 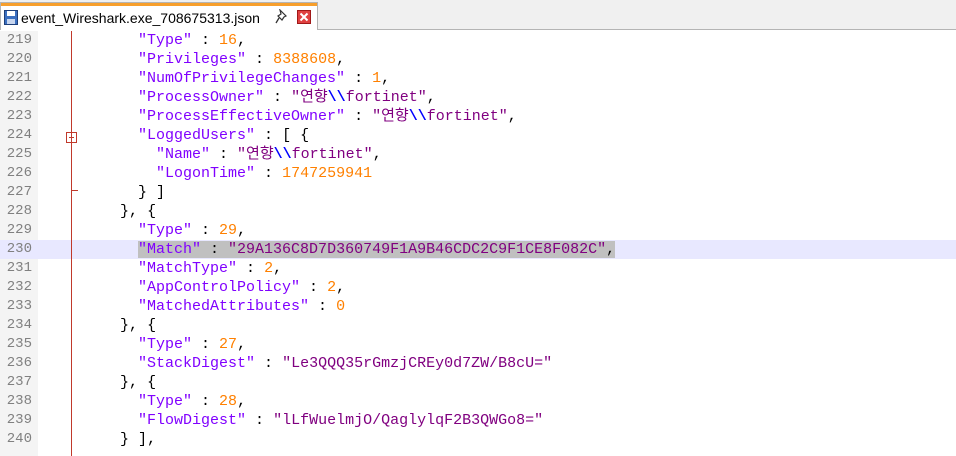 What do you see at coordinates (478, 287) in the screenshot?
I see `code-line: 232 "AppControlPolicy" : 2,` at bounding box center [478, 287].